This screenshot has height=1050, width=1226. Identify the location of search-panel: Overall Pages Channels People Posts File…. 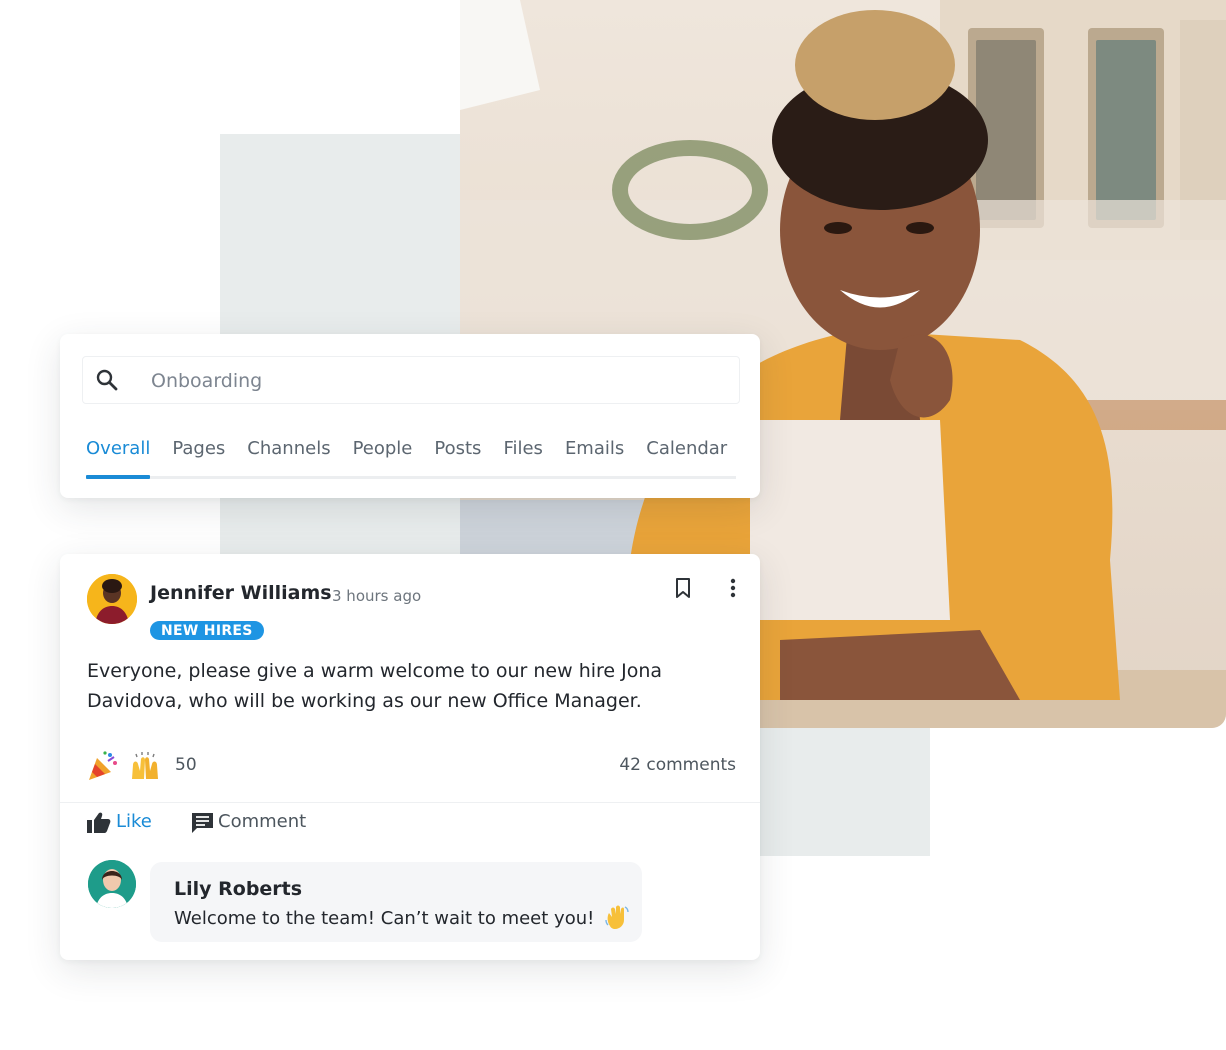
(410, 416).